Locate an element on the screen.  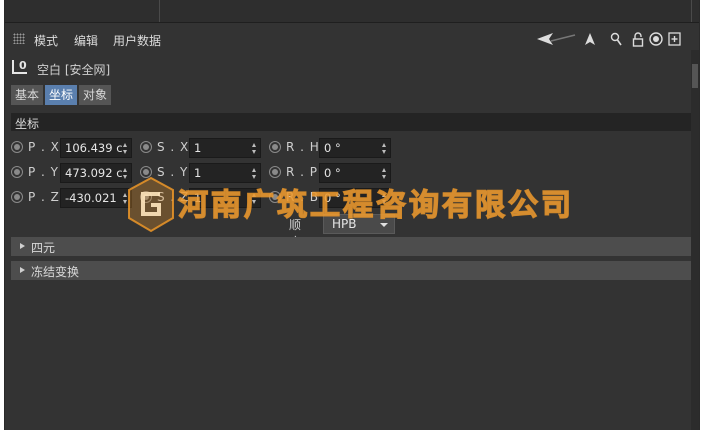
scrollbar is located at coordinates (695, 240).